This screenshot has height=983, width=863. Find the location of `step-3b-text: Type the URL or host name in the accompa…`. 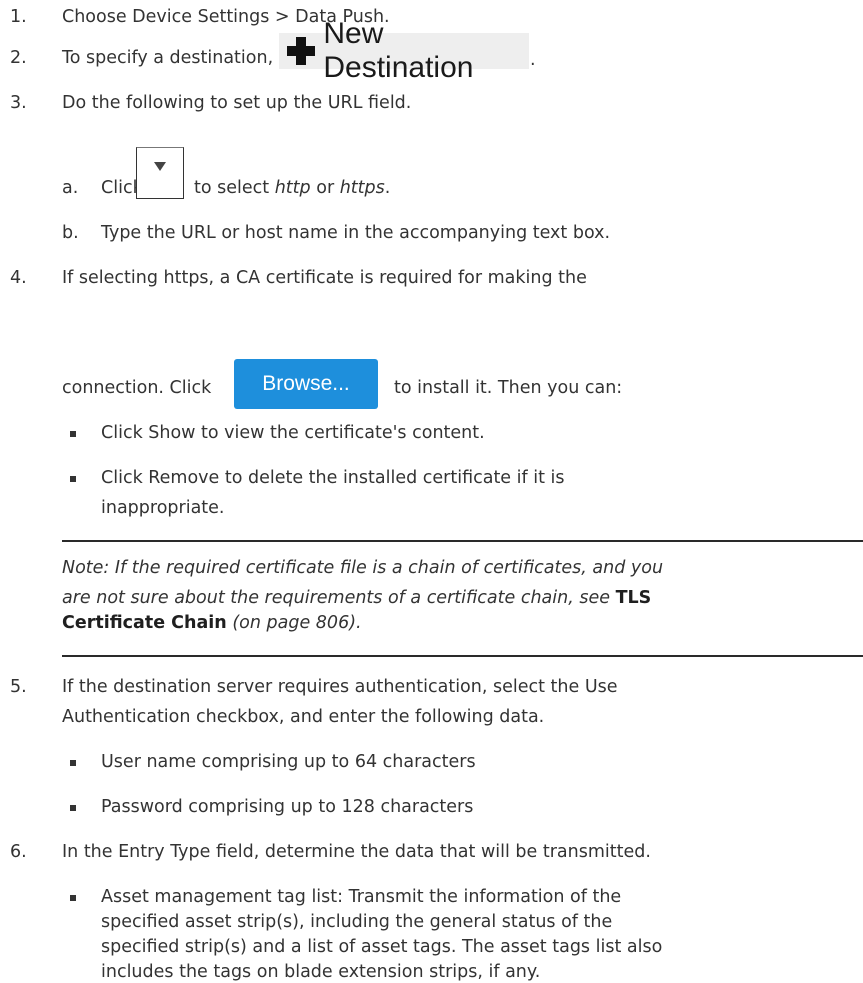

step-3b-text: Type the URL or host name in the accompa… is located at coordinates (356, 233).